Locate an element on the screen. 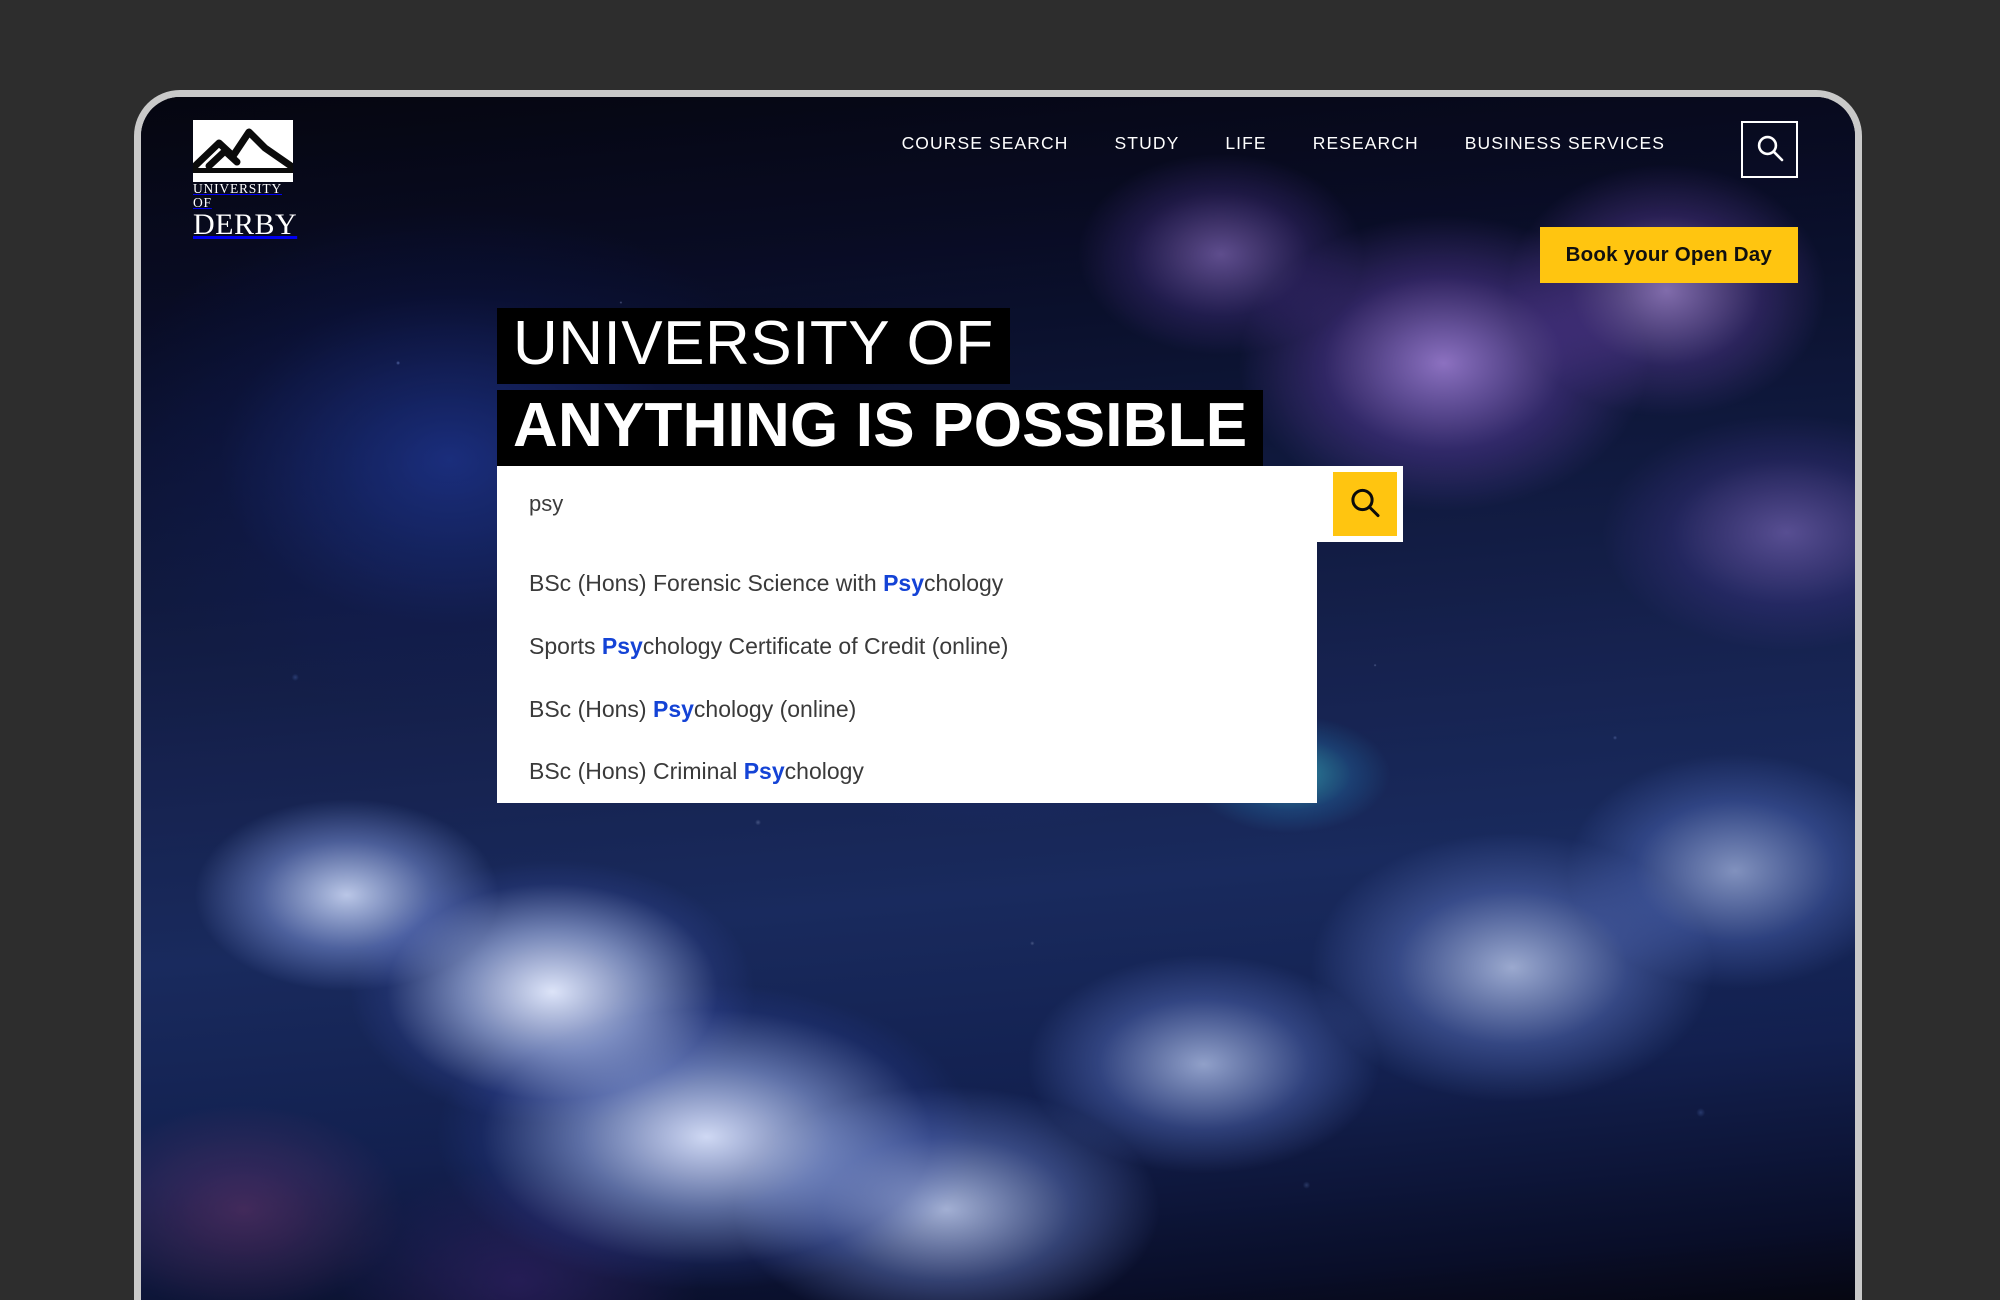 This screenshot has width=2000, height=1300. hero-headline: UNIVERSITY OF ANYTHING IS POSSIBLE is located at coordinates (880, 387).